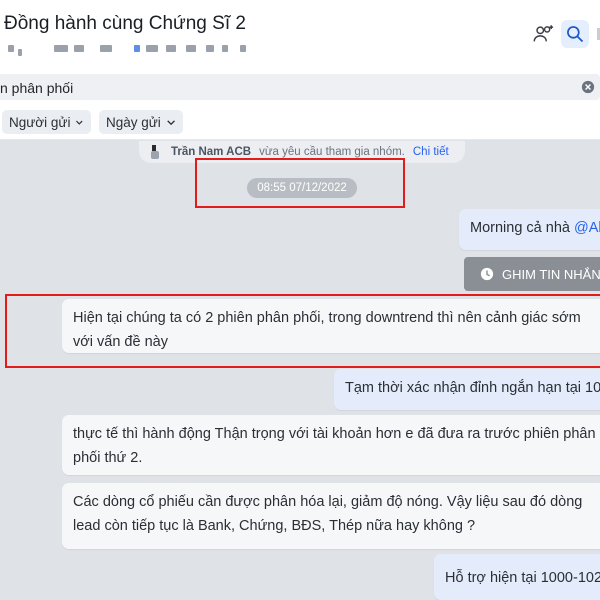  I want to click on message-bubble: Hỗ trợ hiện tại 1000-1020, so click(517, 577).